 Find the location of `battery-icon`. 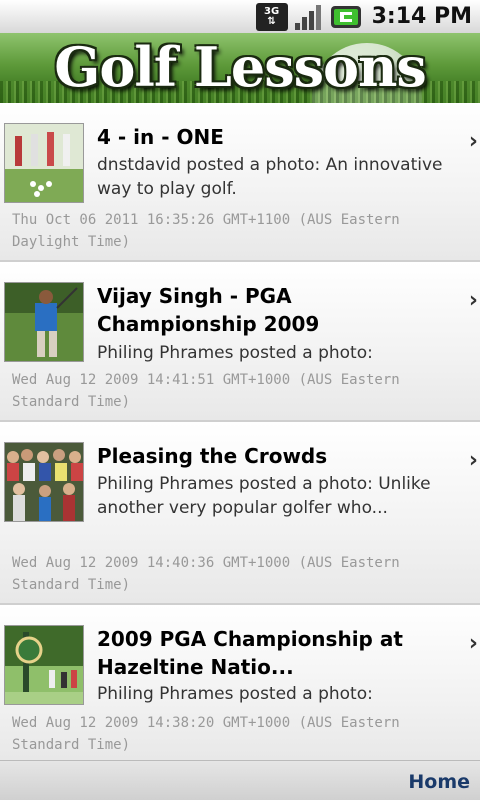

battery-icon is located at coordinates (347, 17).